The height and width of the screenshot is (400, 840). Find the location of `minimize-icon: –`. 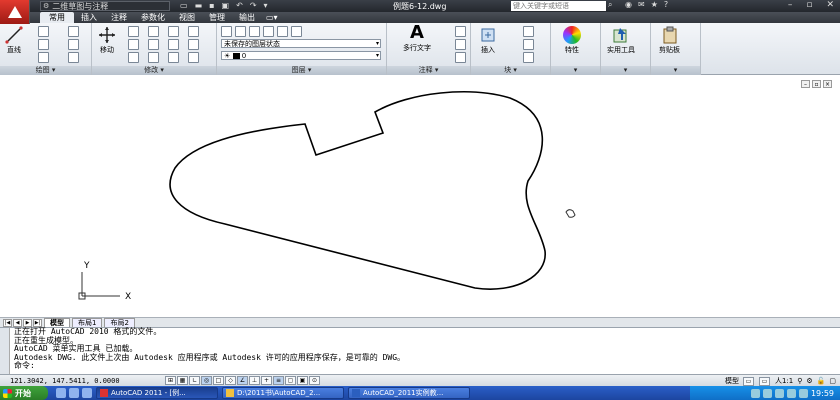

minimize-icon: – is located at coordinates (790, 5).